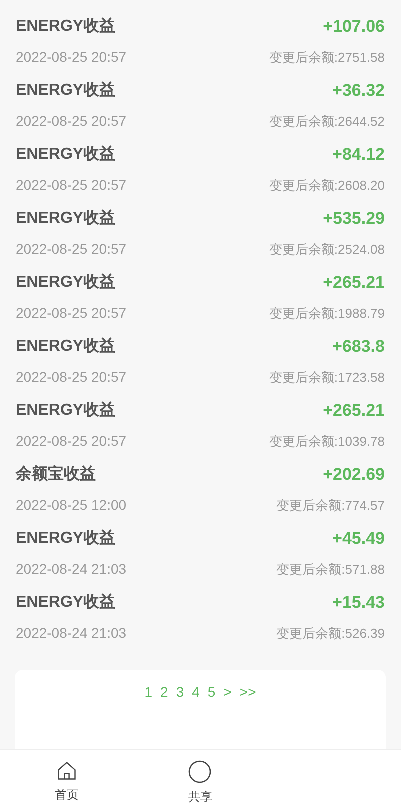 This screenshot has width=401, height=806. I want to click on record-balance: 变更后余额:774.57, so click(330, 505).